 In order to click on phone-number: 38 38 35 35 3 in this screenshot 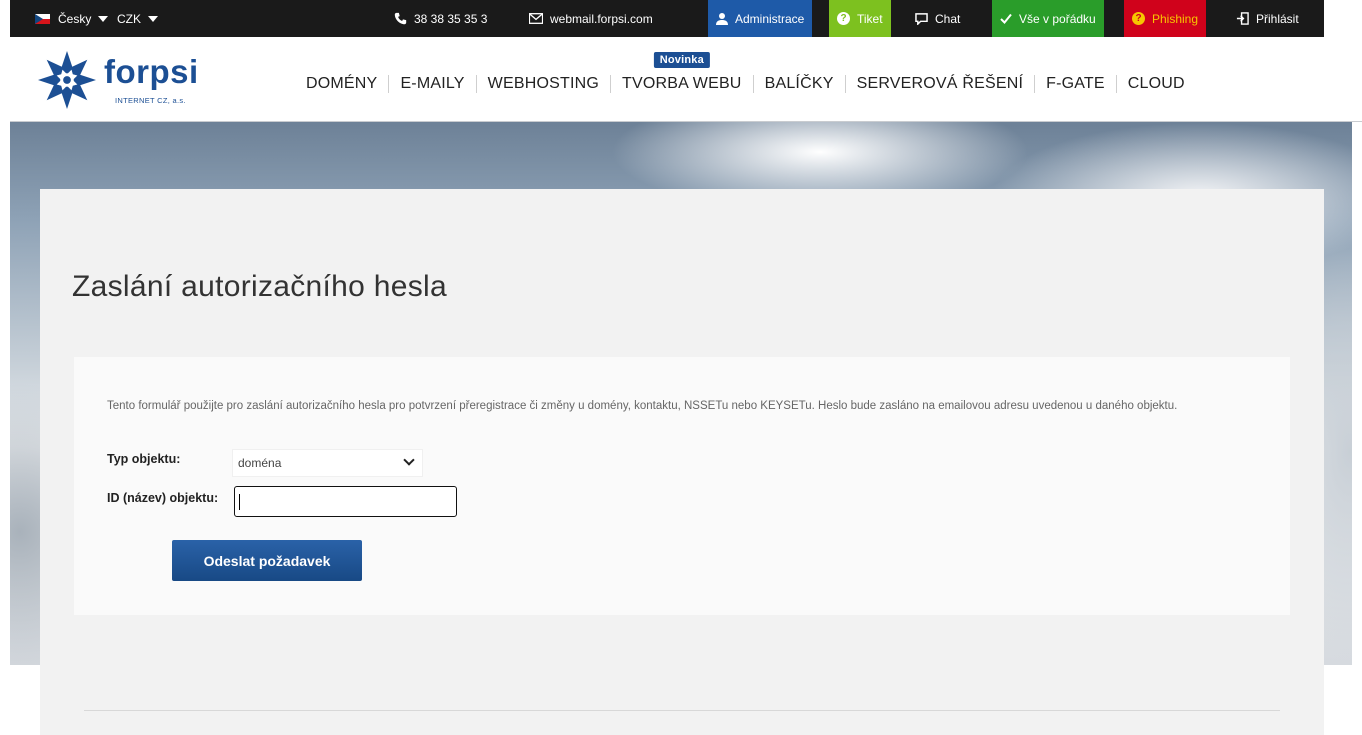, I will do `click(451, 18)`.